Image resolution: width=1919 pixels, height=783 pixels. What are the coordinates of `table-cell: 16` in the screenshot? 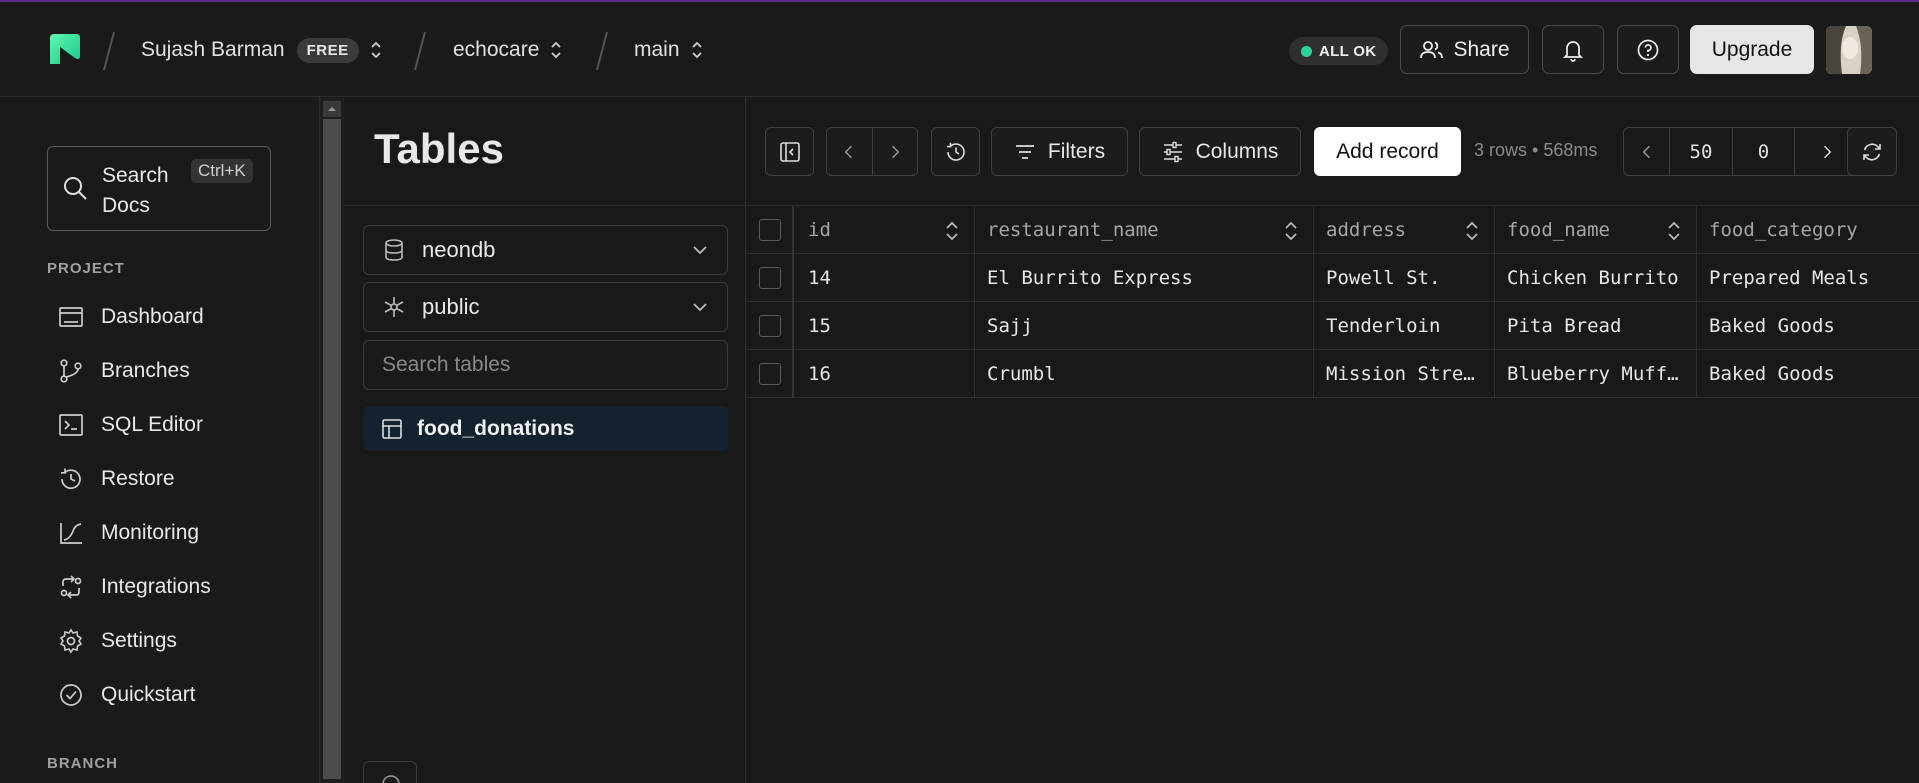 It's located at (885, 374).